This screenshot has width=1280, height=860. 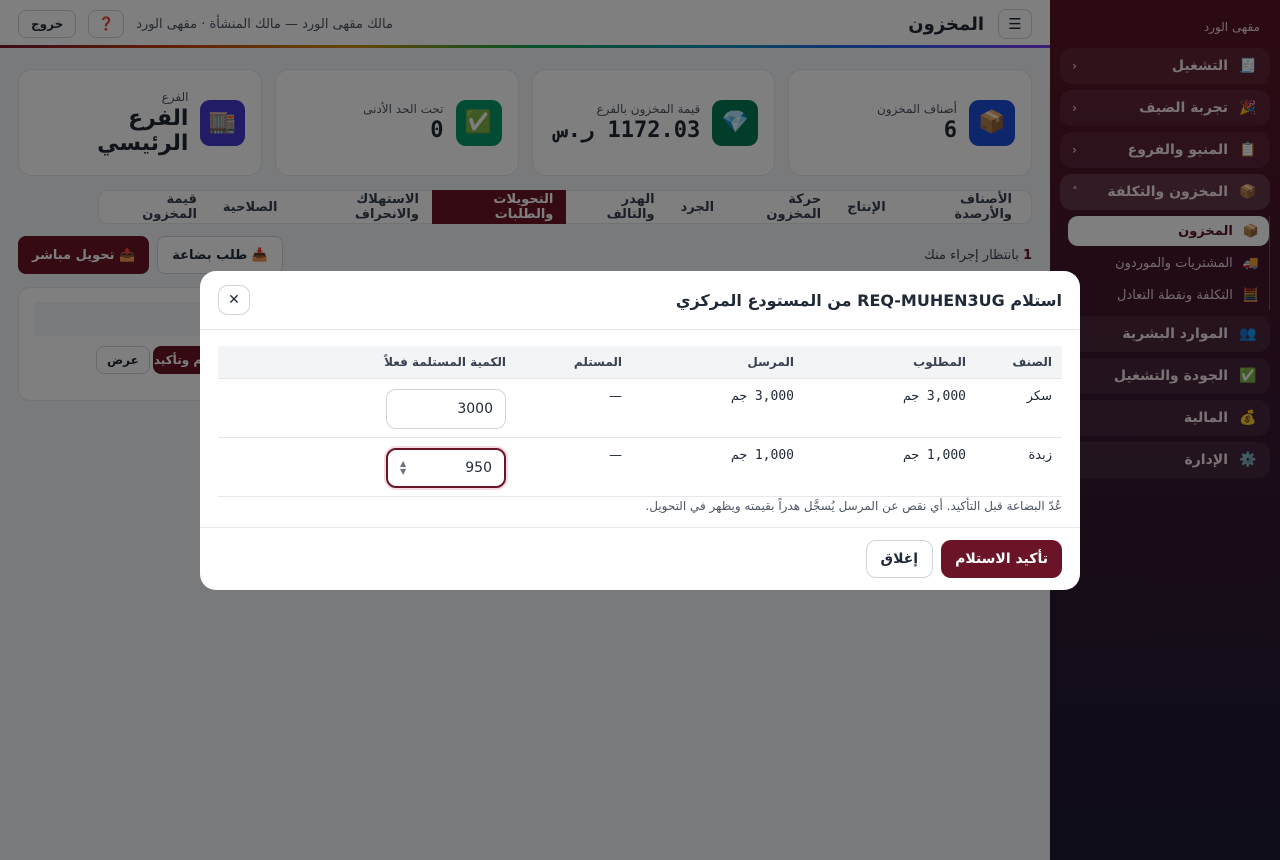 What do you see at coordinates (899, 559) in the screenshot?
I see `close-button: إغلاق` at bounding box center [899, 559].